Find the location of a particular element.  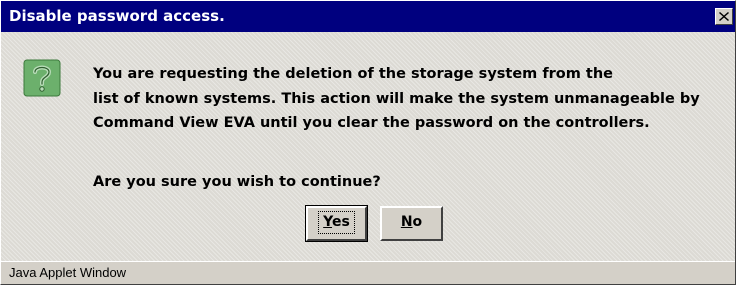

title-bar: Disable password access. is located at coordinates (368, 16).